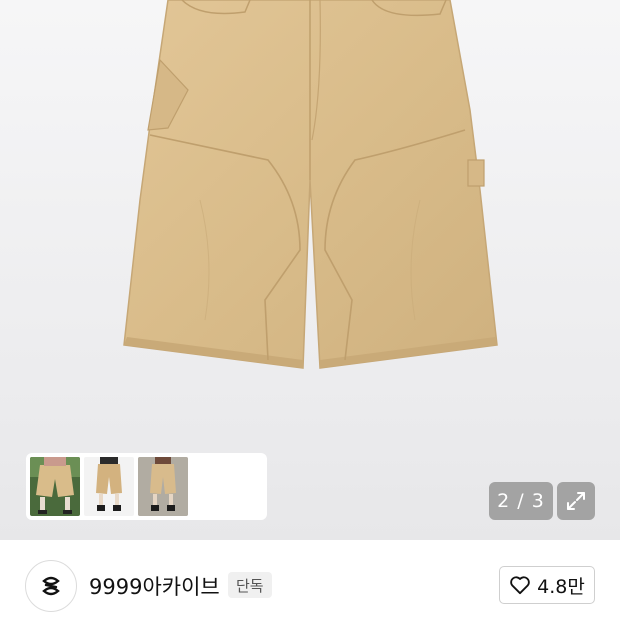  I want to click on like-button: 4.8만, so click(547, 585).